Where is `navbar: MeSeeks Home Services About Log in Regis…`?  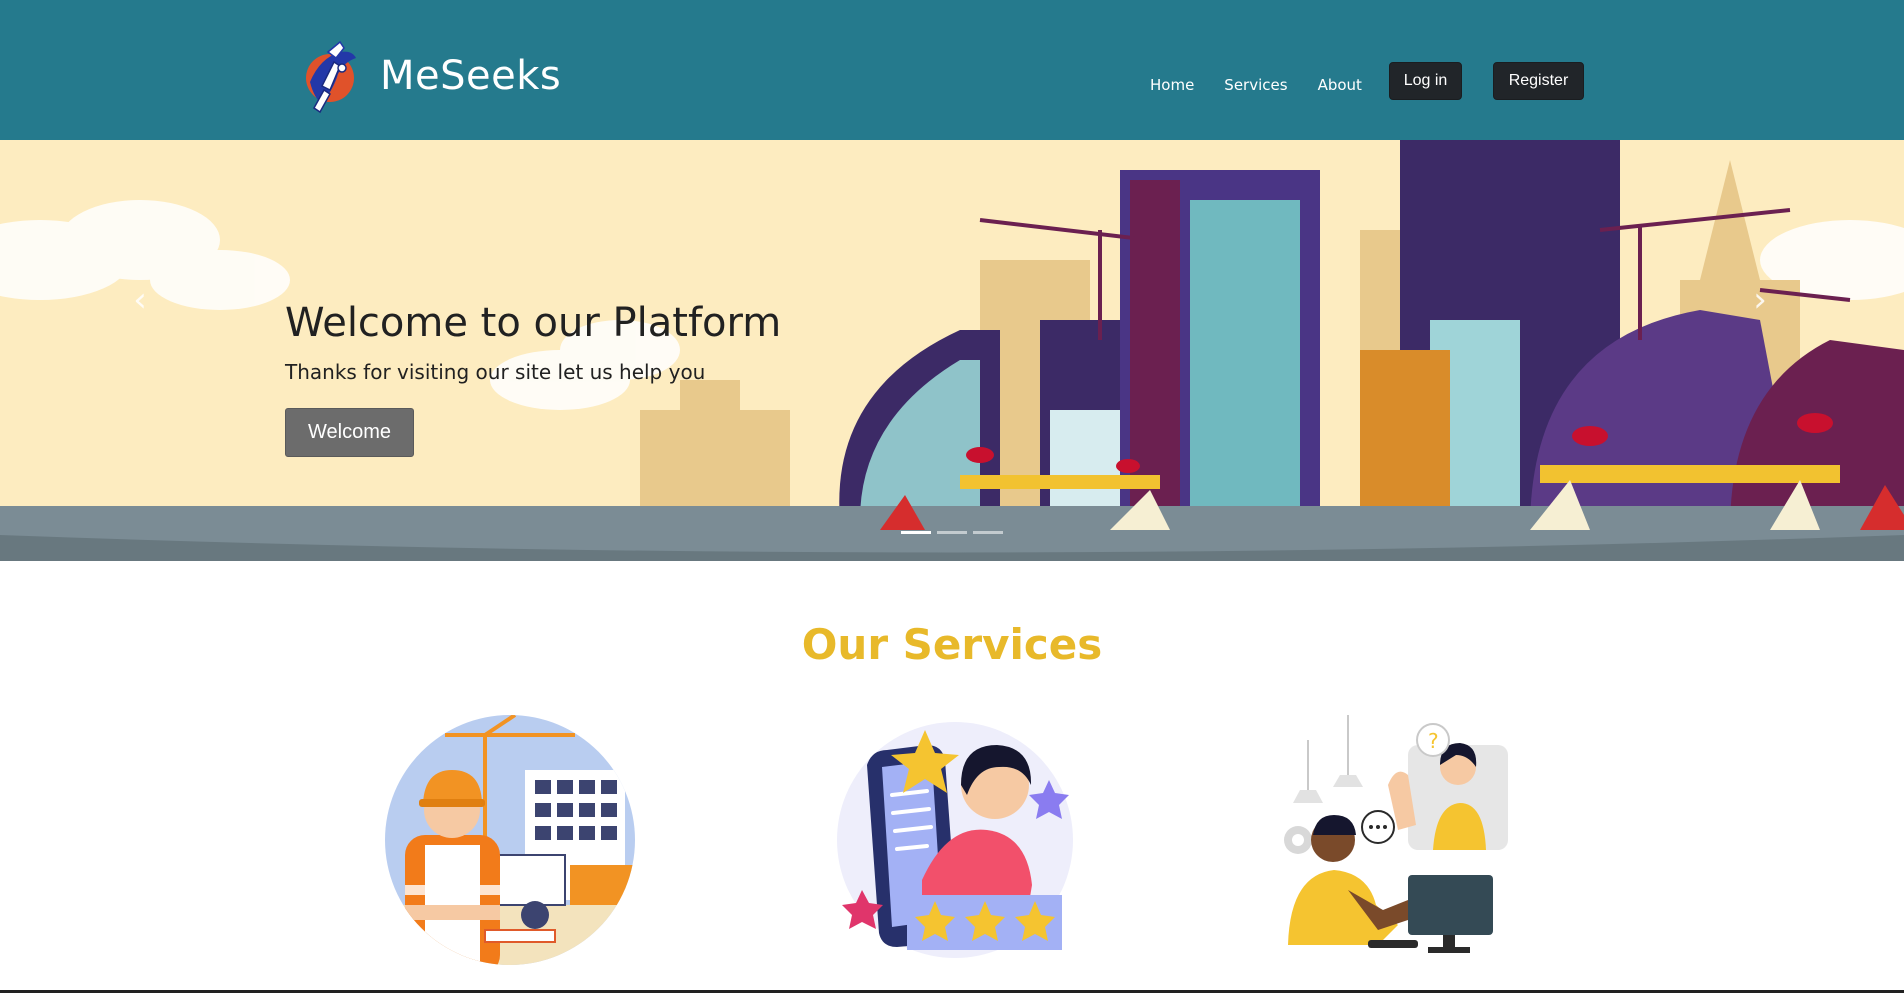 navbar: MeSeeks Home Services About Log in Regis… is located at coordinates (952, 70).